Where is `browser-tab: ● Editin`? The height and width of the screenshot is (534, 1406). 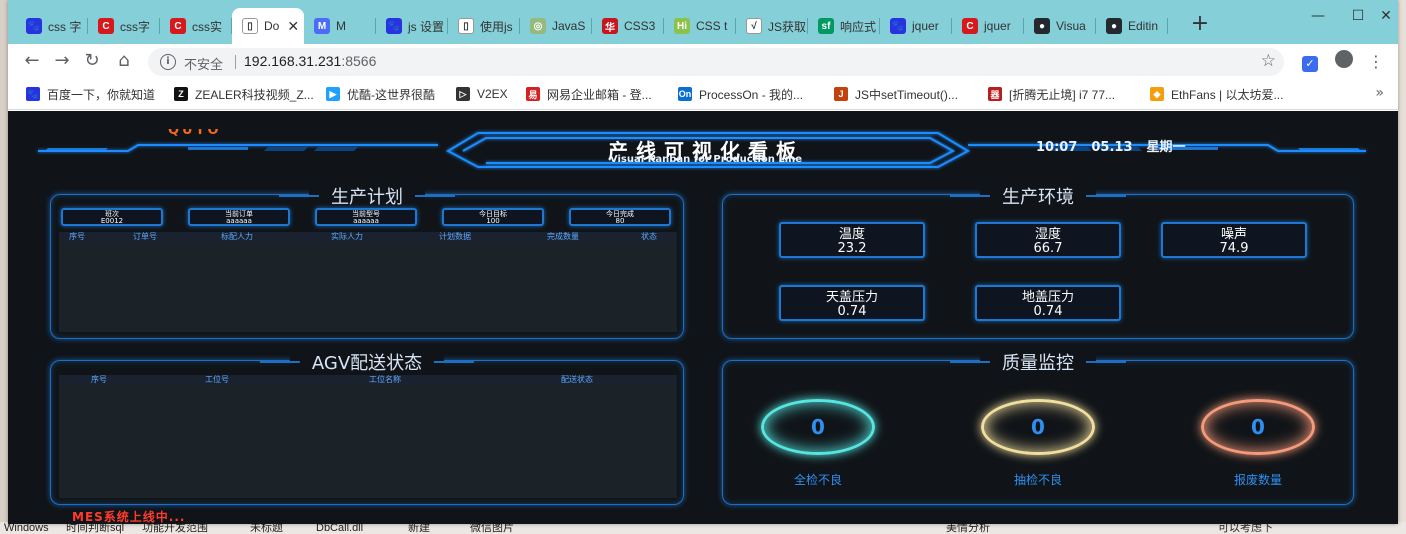 browser-tab: ● Editin is located at coordinates (1132, 26).